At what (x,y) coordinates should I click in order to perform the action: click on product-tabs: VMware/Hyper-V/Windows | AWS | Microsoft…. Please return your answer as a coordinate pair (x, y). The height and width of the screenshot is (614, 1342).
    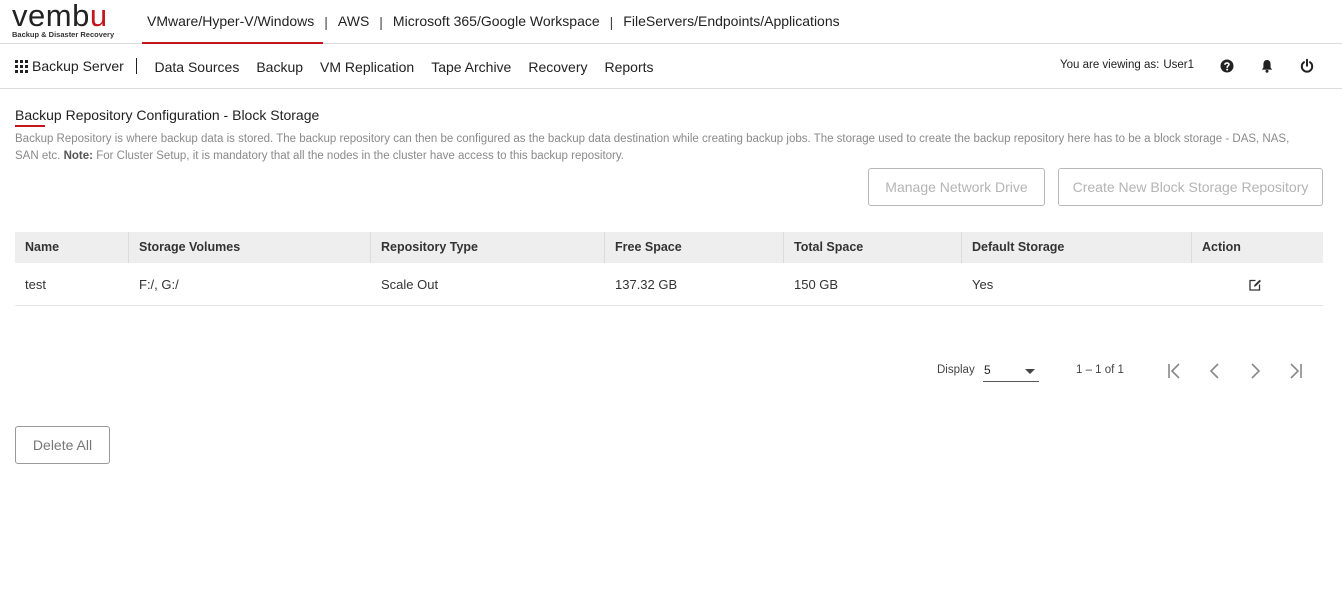
    Looking at the image, I should click on (493, 22).